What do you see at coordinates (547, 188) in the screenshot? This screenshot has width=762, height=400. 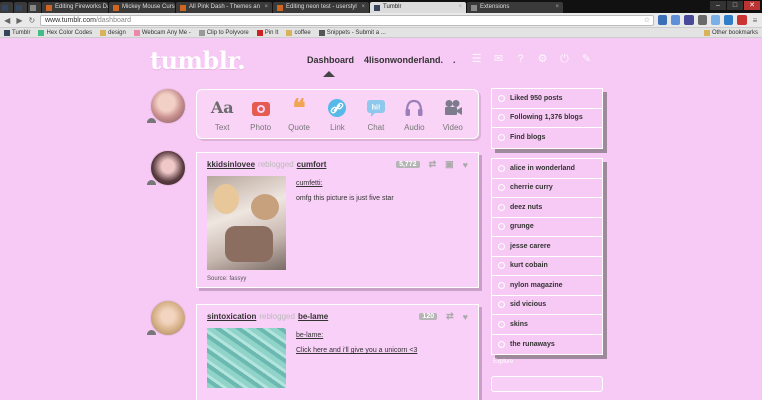 I see `tracked-tag: cherrie curry` at bounding box center [547, 188].